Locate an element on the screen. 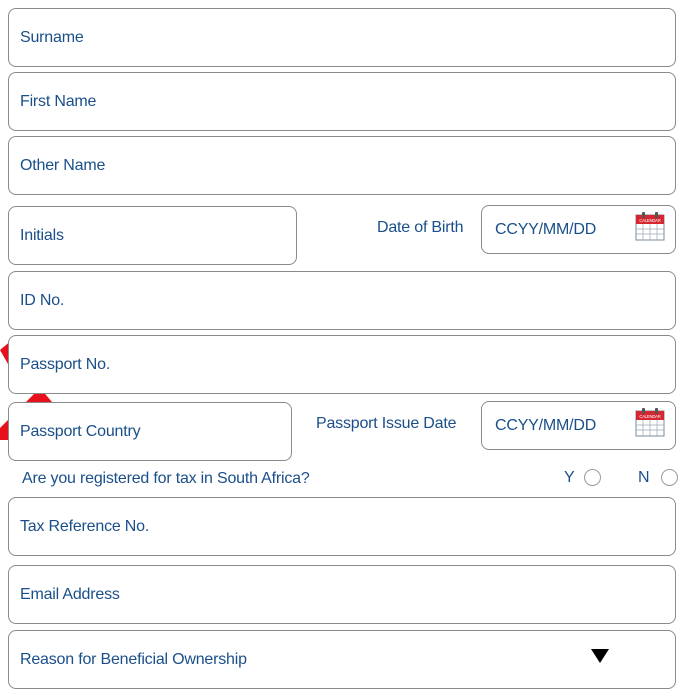  initials-label: Initials is located at coordinates (42, 235).